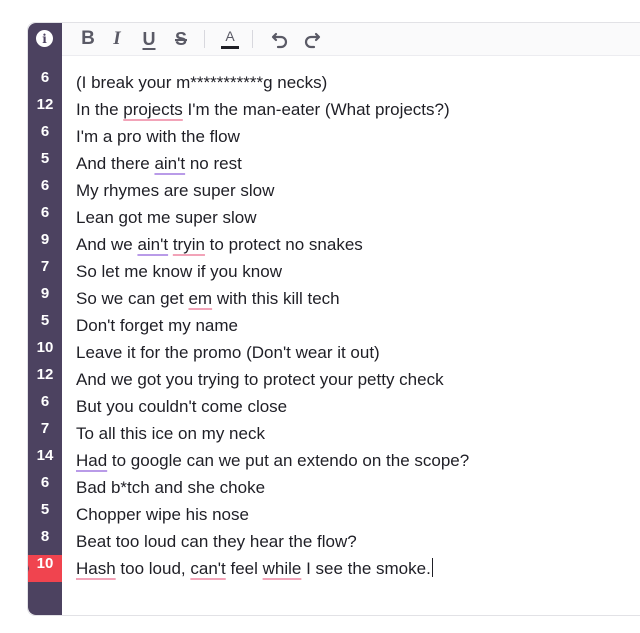  What do you see at coordinates (334, 514) in the screenshot?
I see `lyric-line: 5 Chopper wipe his nose` at bounding box center [334, 514].